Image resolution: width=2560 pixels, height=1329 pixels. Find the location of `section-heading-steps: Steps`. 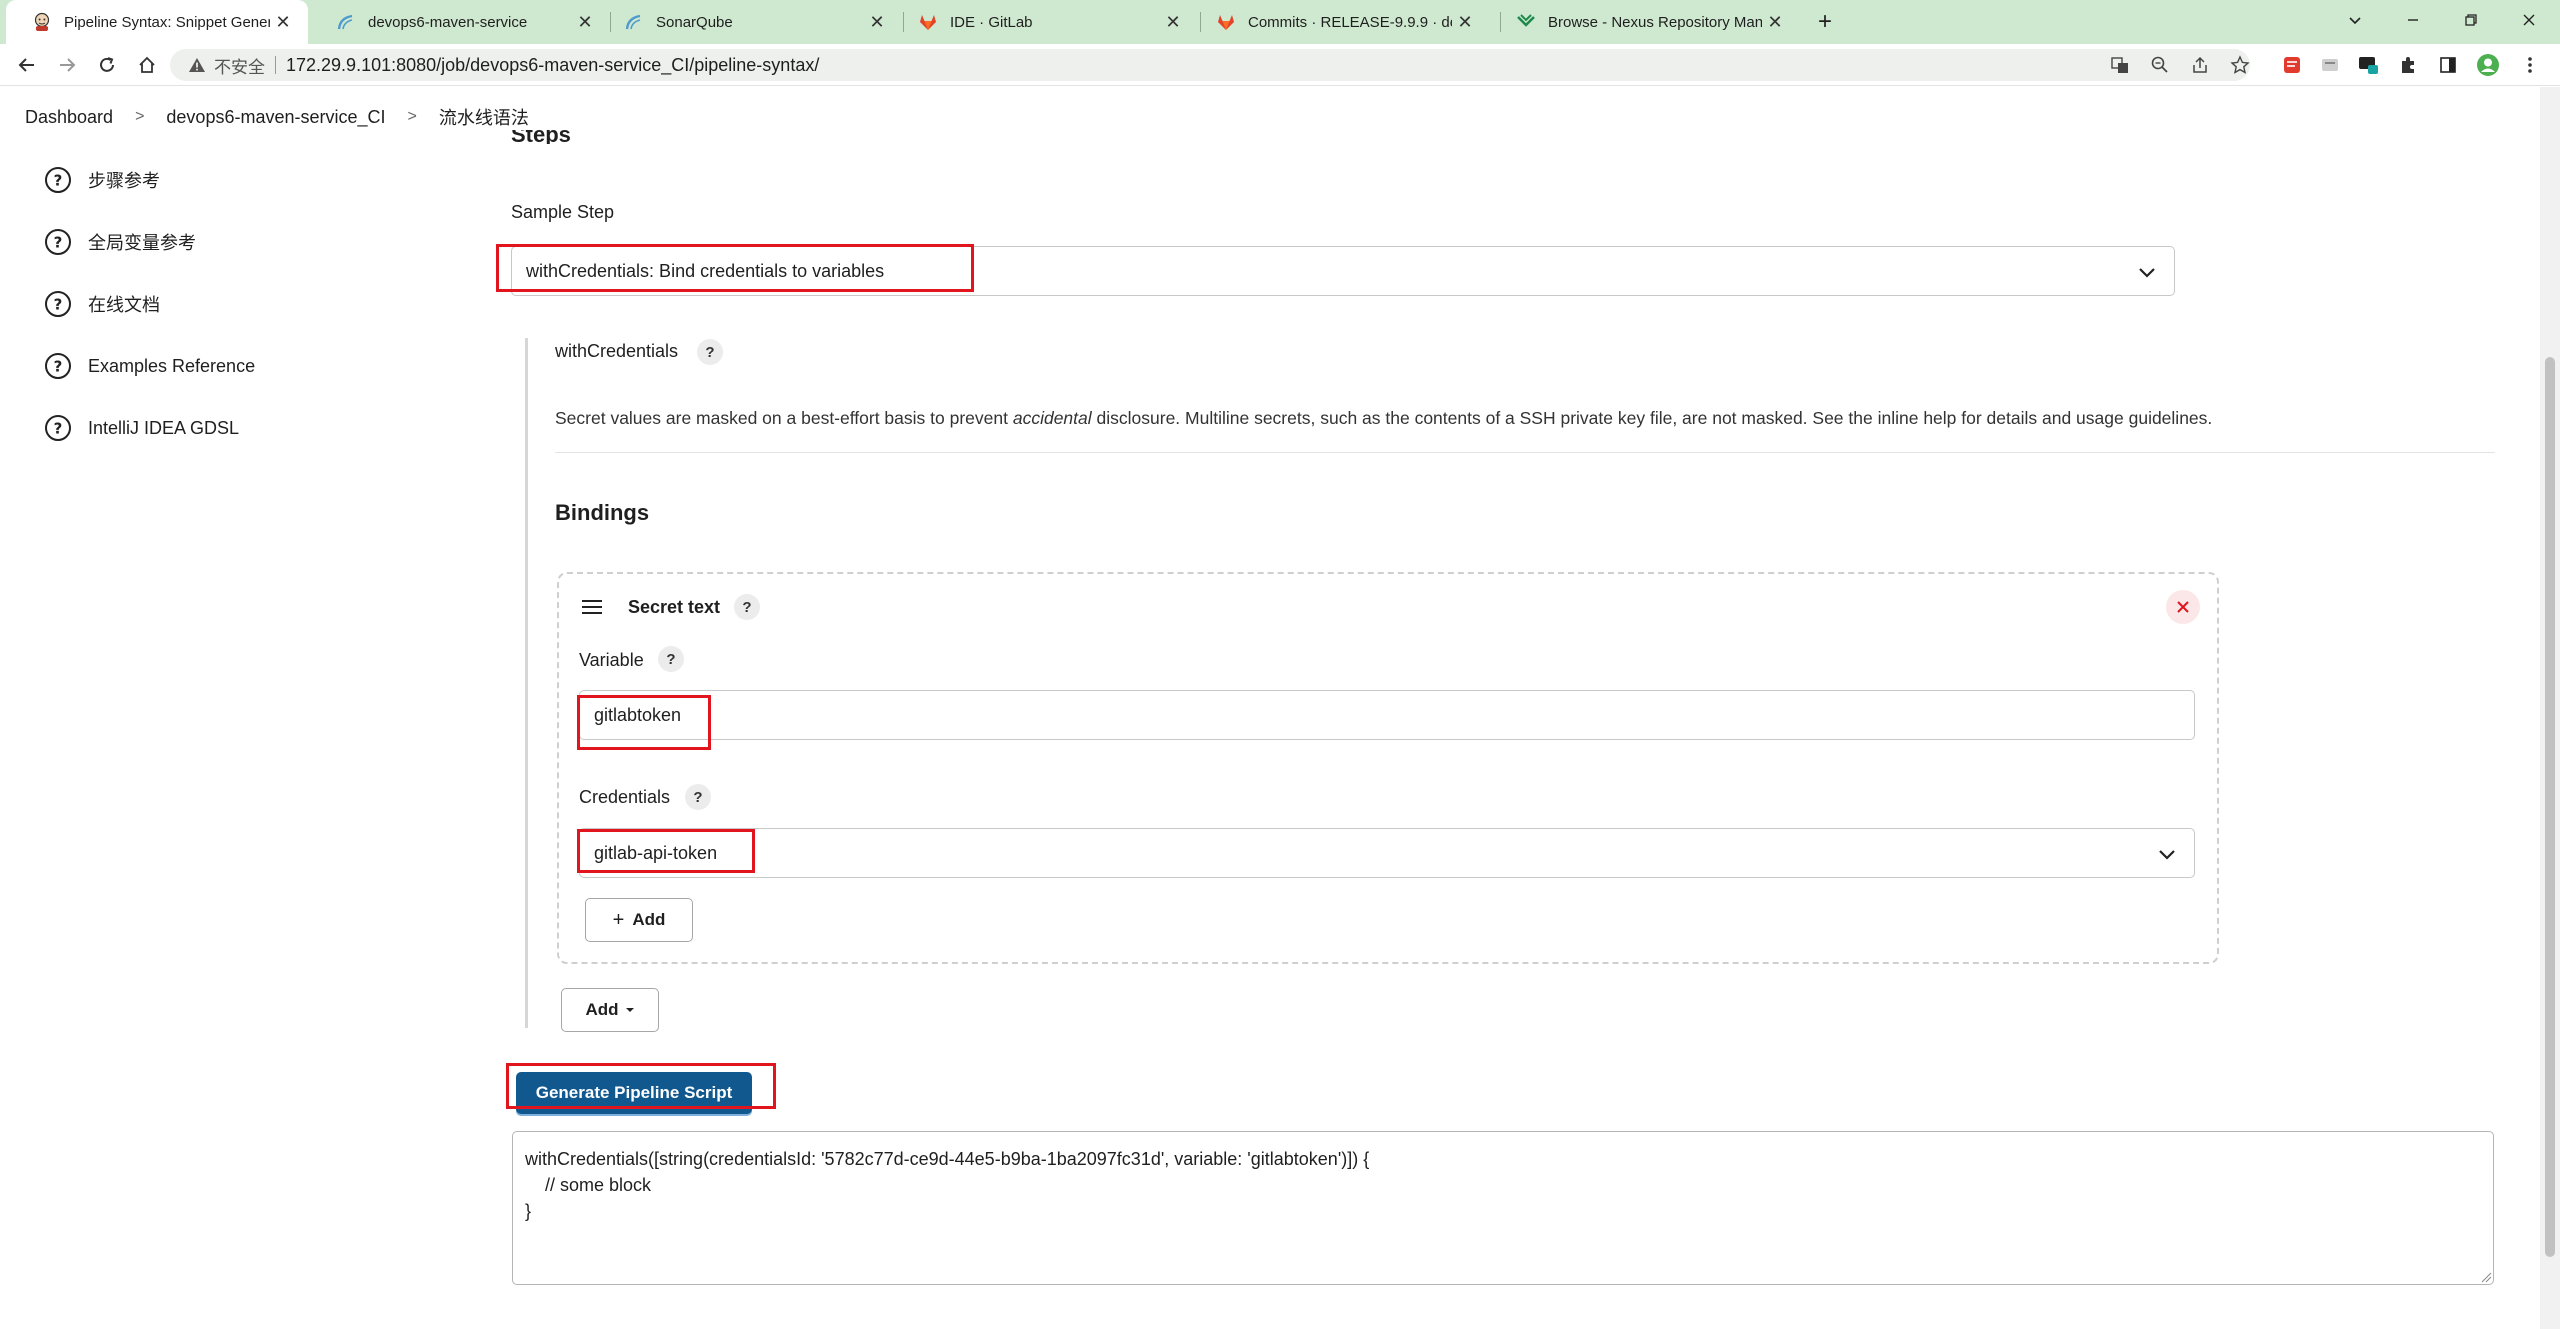

section-heading-steps: Steps is located at coordinates (541, 137).